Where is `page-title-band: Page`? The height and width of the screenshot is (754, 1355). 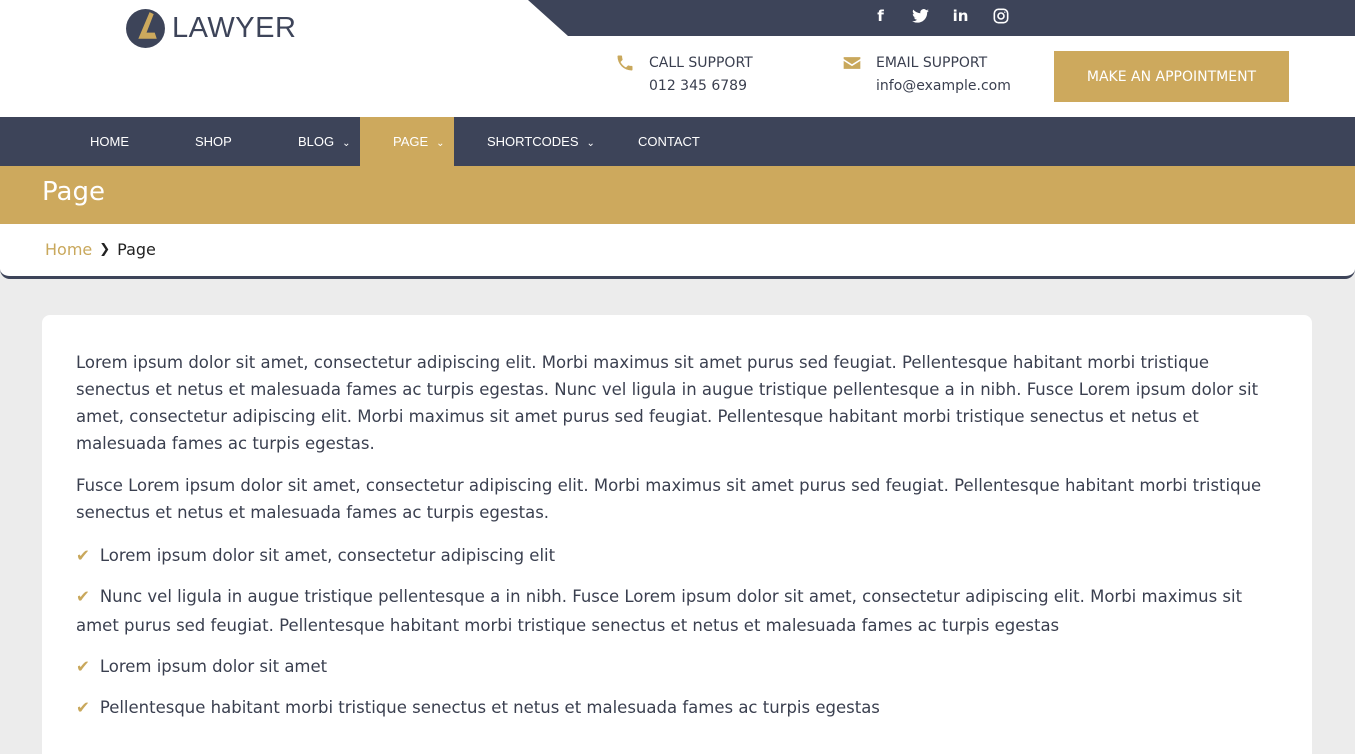
page-title-band: Page is located at coordinates (677, 195).